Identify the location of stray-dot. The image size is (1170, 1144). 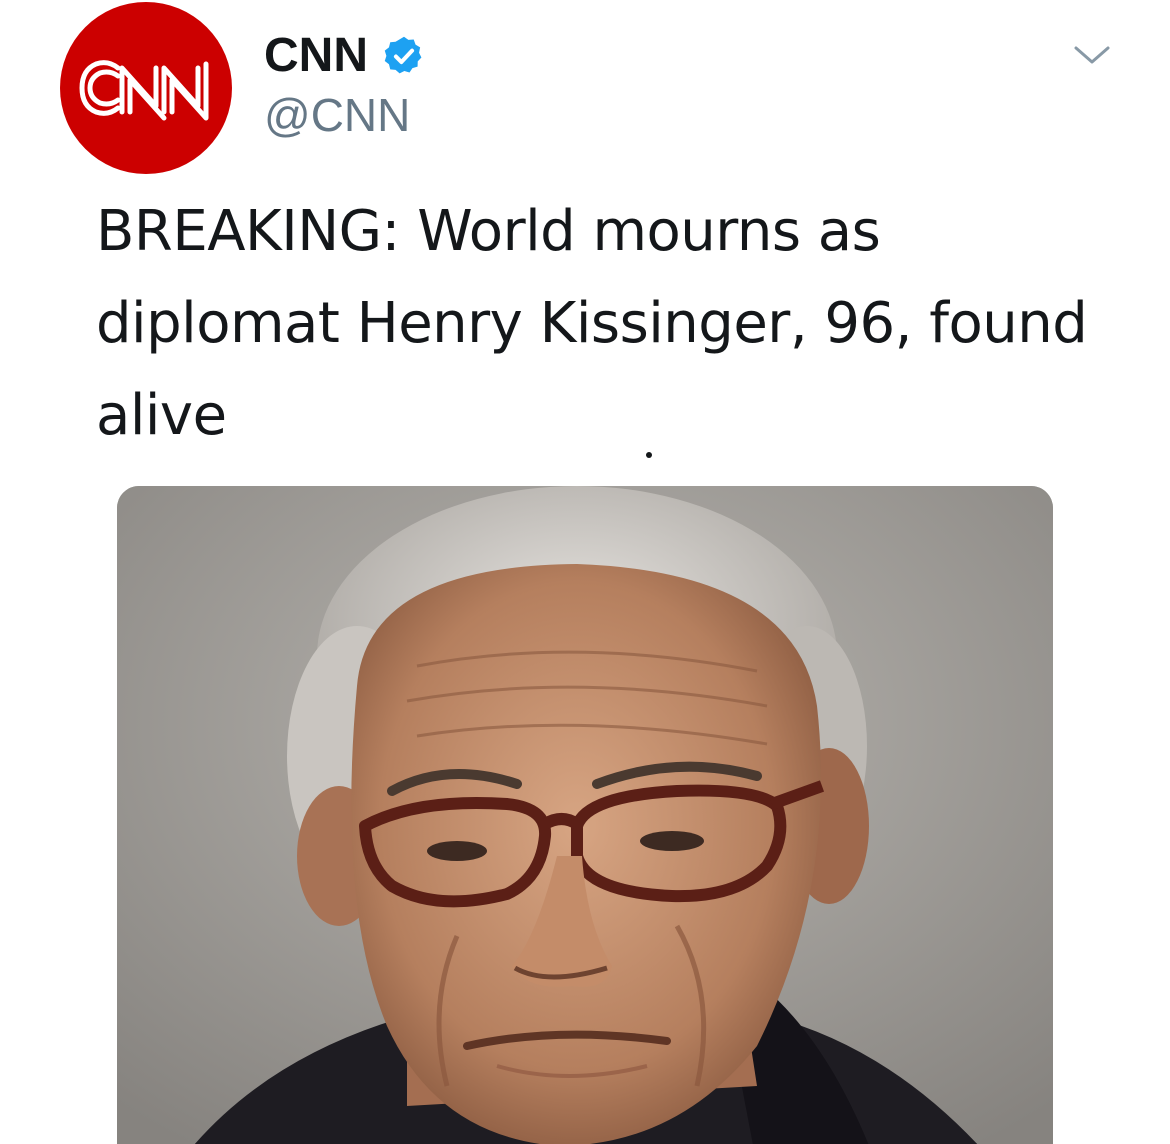
(649, 455).